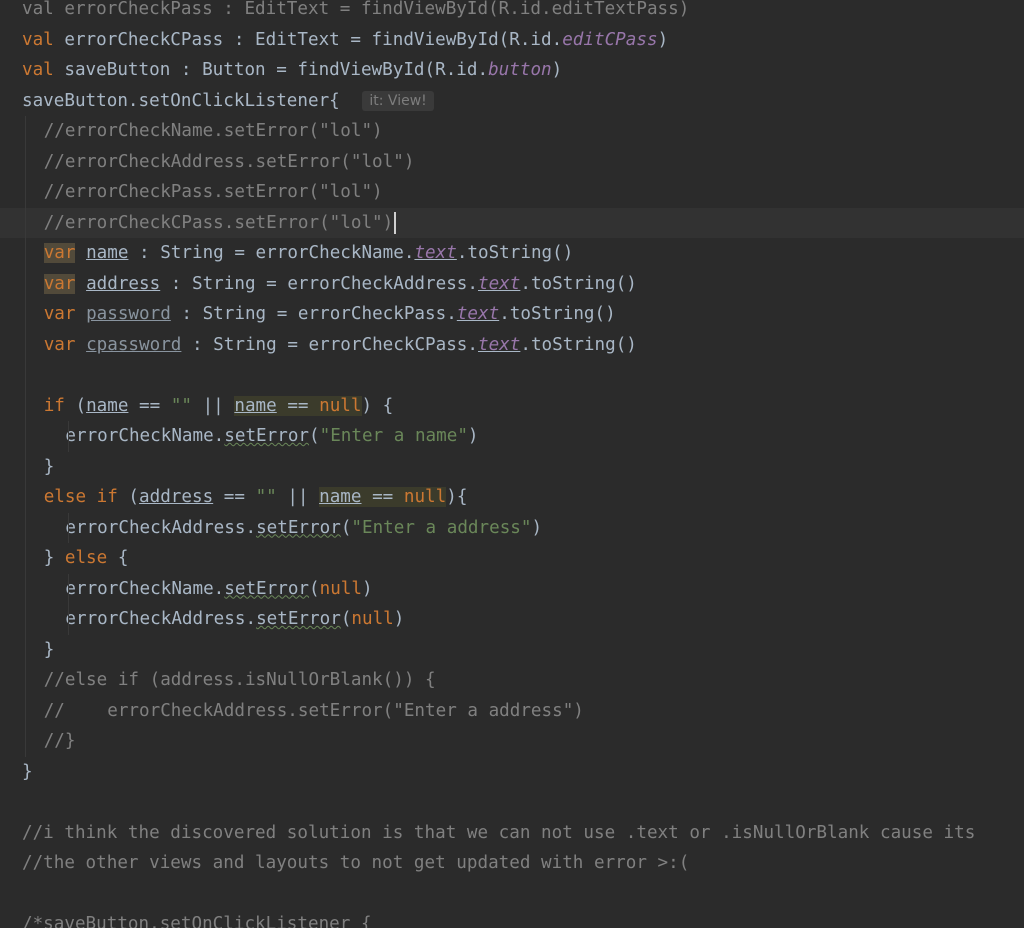  What do you see at coordinates (313, 314) in the screenshot?
I see `code-token: : String = errorCheckPass.` at bounding box center [313, 314].